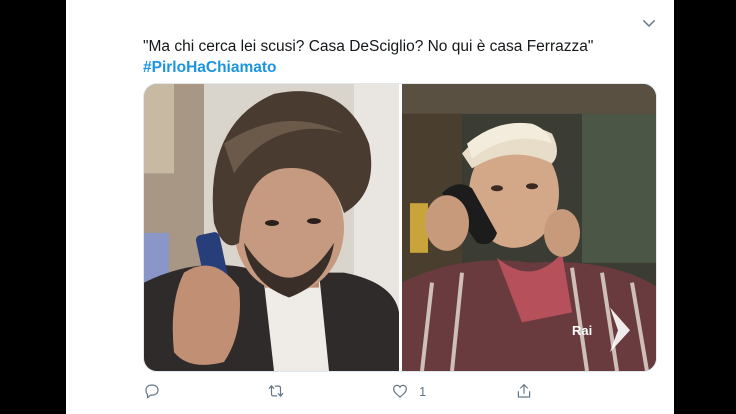 This screenshot has height=414, width=736. What do you see at coordinates (400, 391) in the screenshot?
I see `like-icon` at bounding box center [400, 391].